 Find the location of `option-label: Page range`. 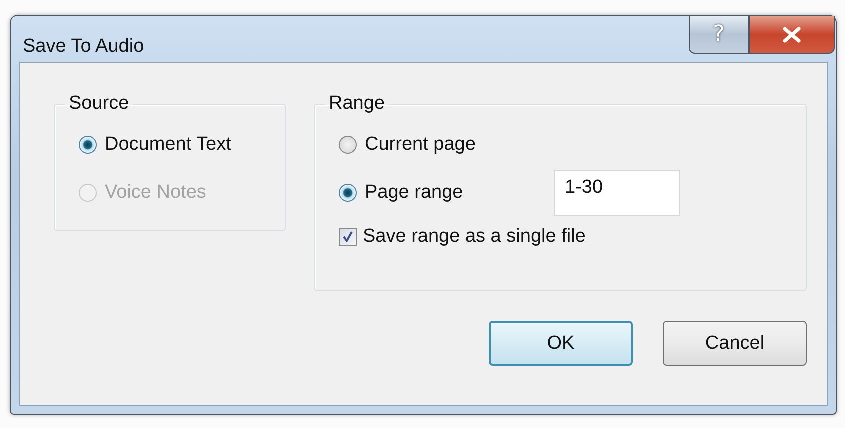

option-label: Page range is located at coordinates (414, 193).